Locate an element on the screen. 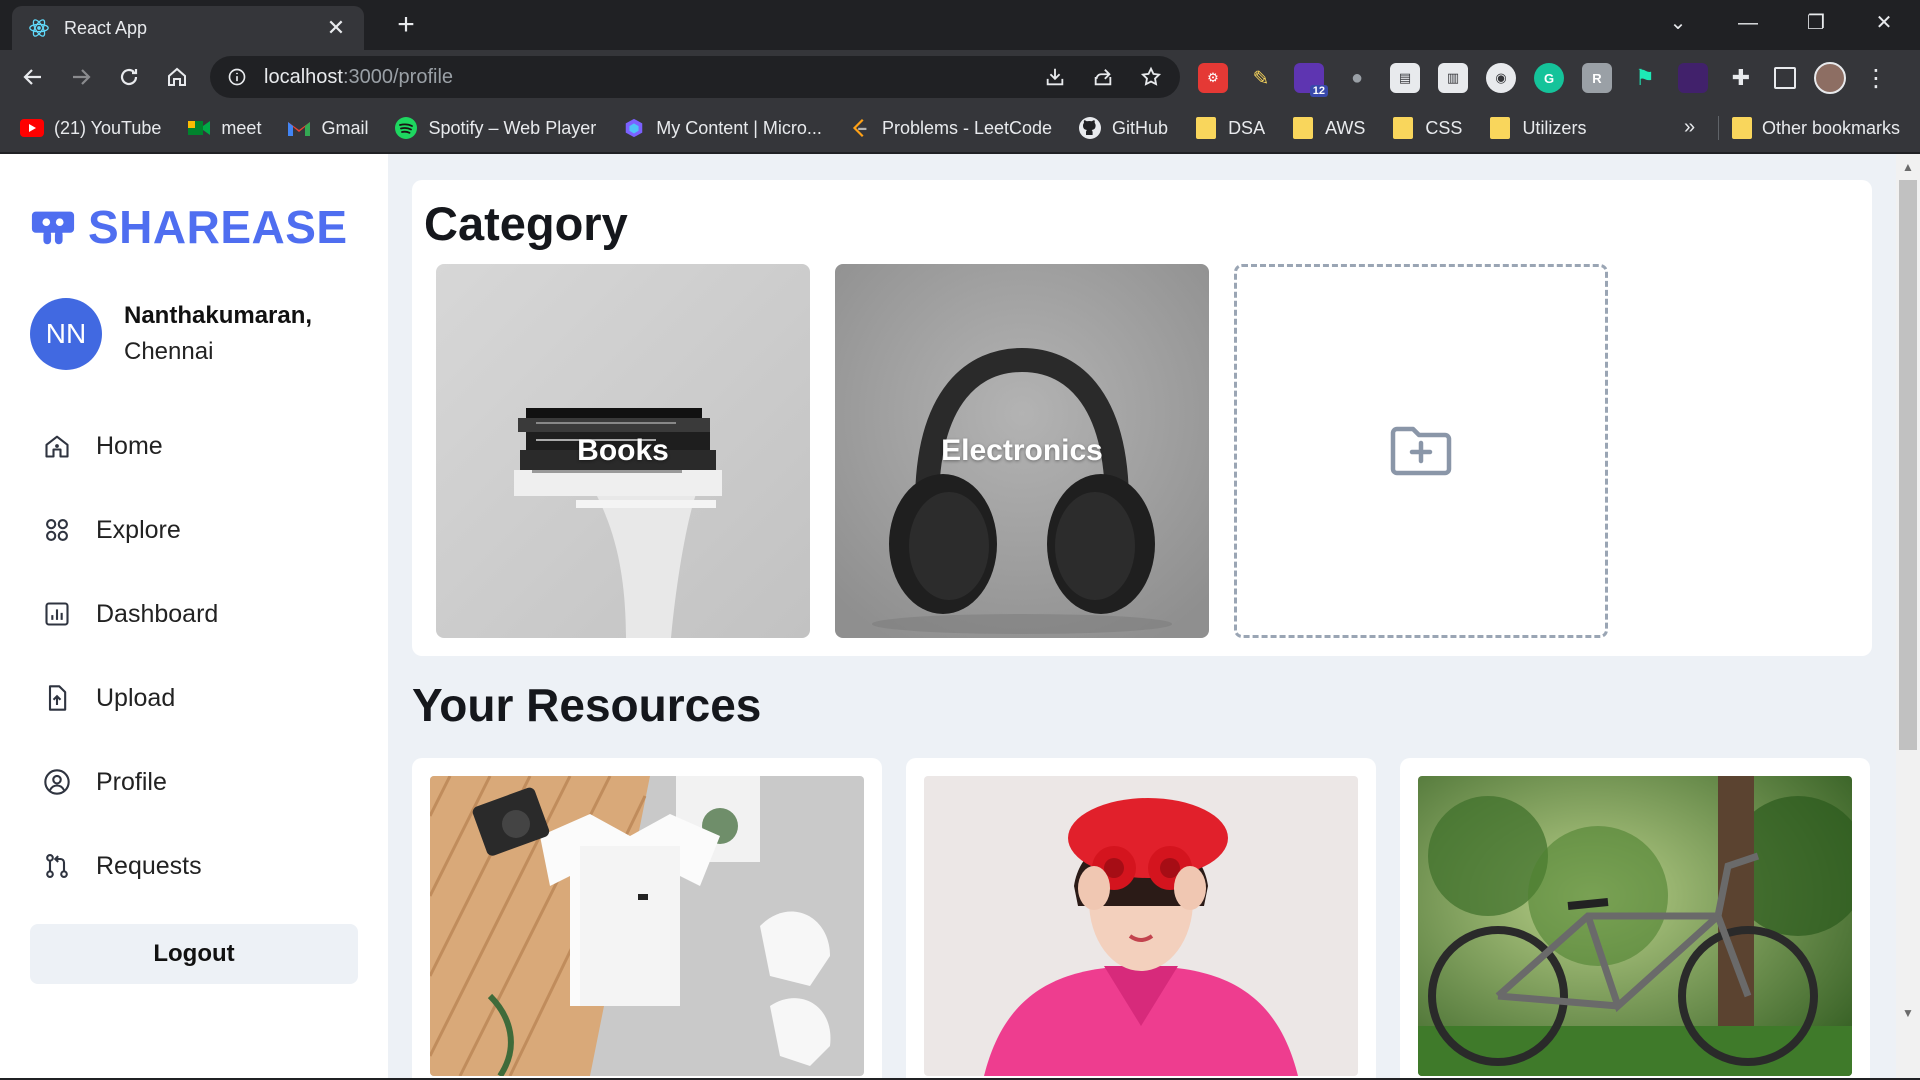  home-button is located at coordinates (177, 77).